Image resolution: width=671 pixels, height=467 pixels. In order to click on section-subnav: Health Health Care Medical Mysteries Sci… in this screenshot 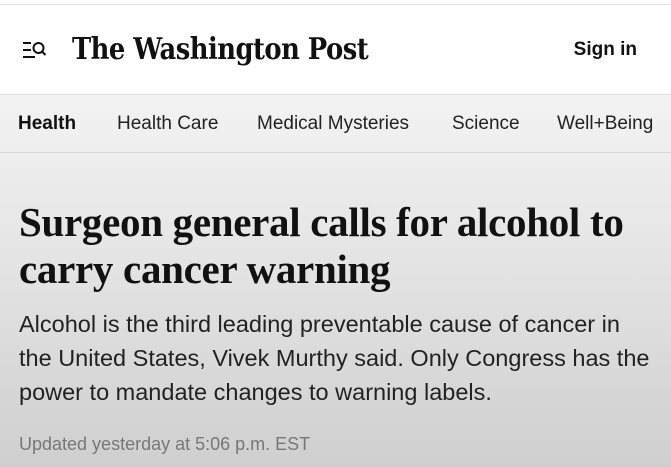, I will do `click(335, 124)`.